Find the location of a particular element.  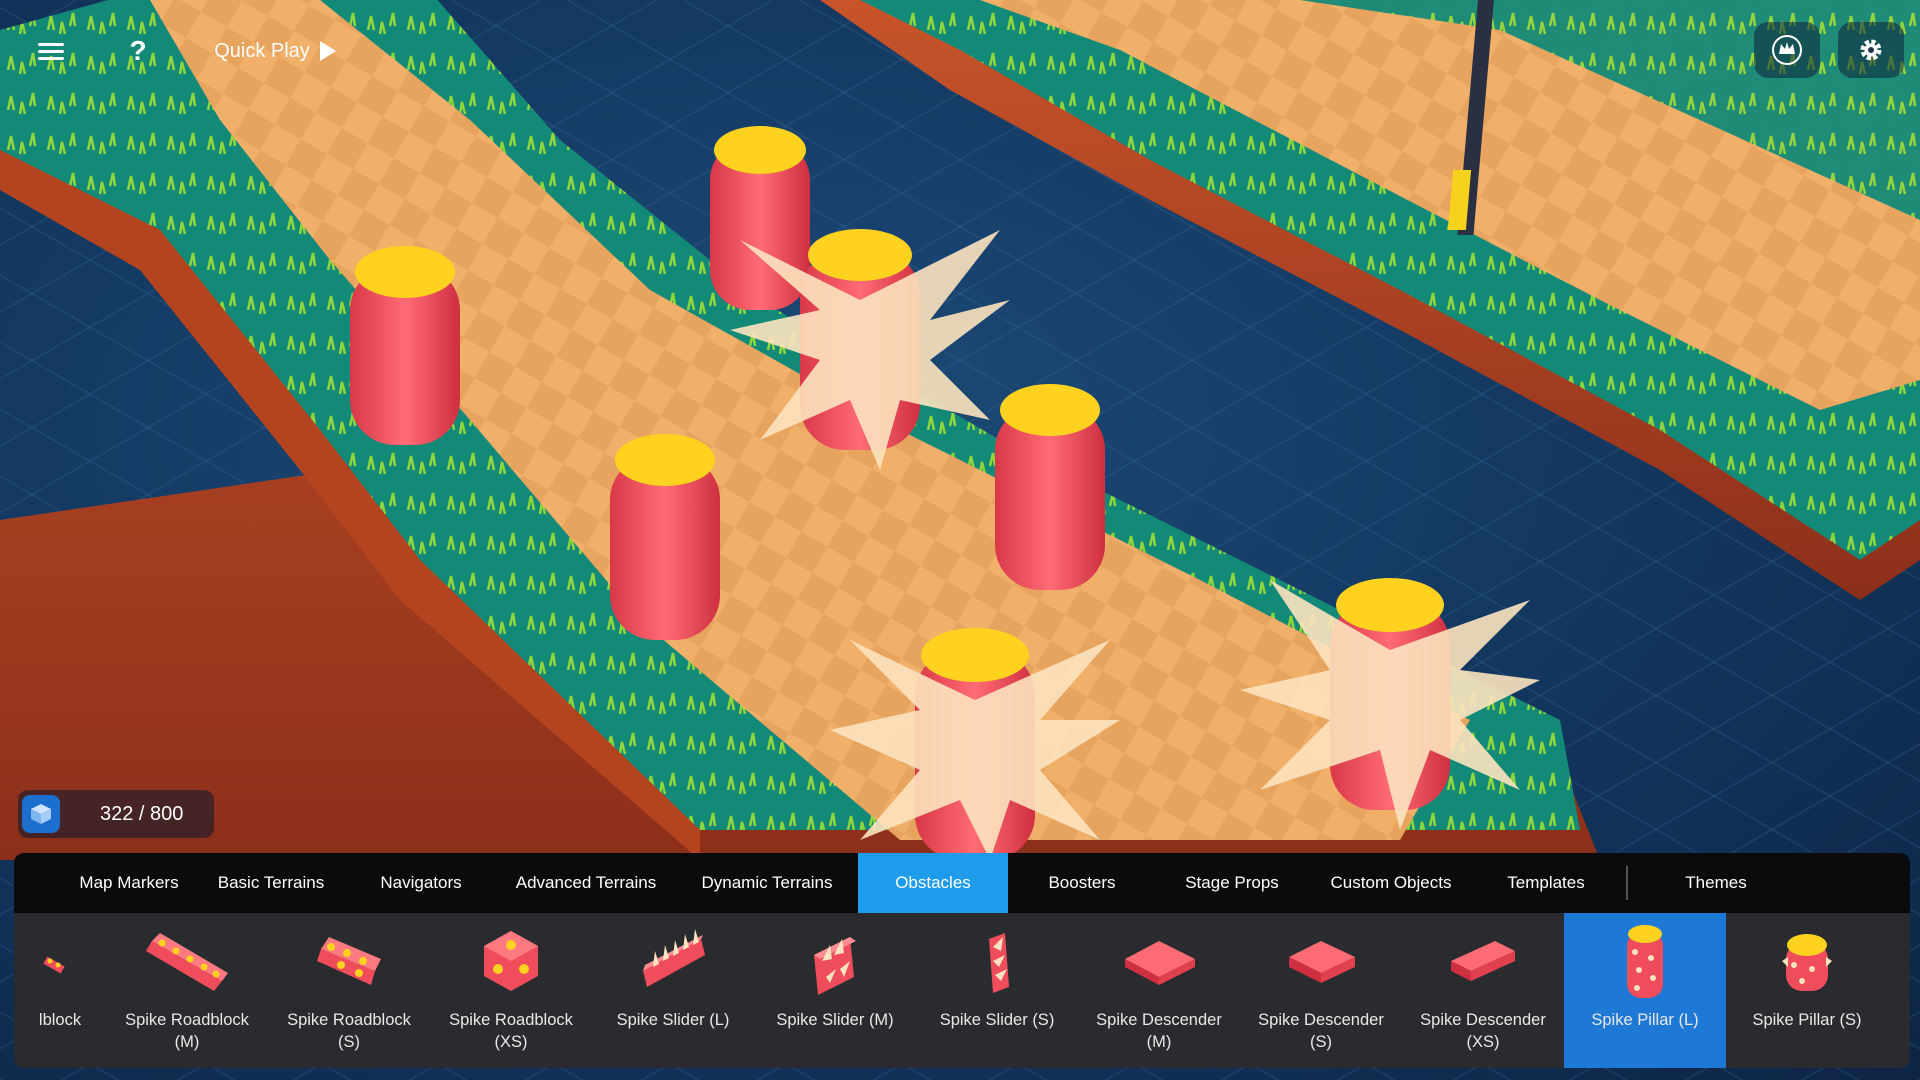

tab-obstacles: Obstacles is located at coordinates (933, 883).